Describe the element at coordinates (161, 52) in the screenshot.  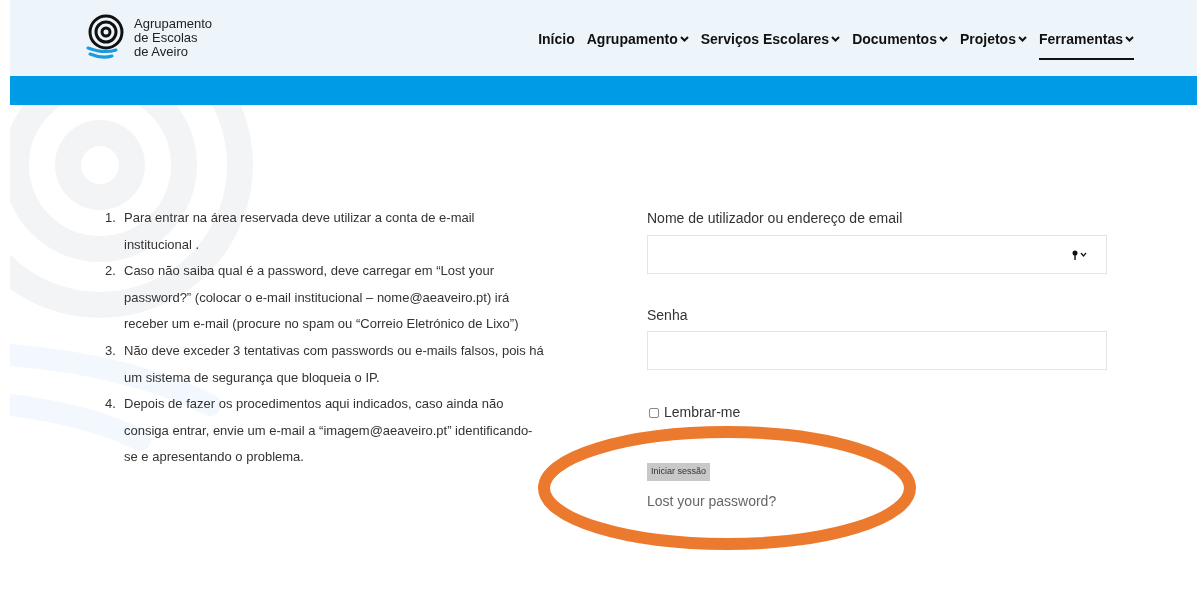
I see `logo-text: de Aveiro` at that location.